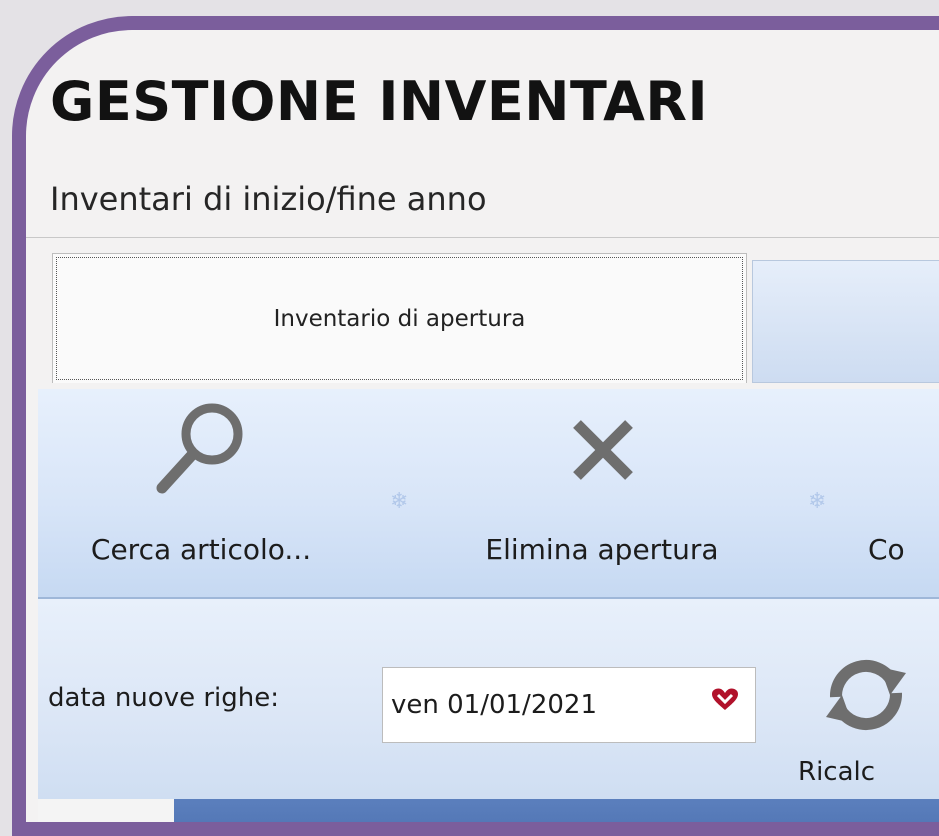  I want to click on grid-header-strip, so click(488, 817).